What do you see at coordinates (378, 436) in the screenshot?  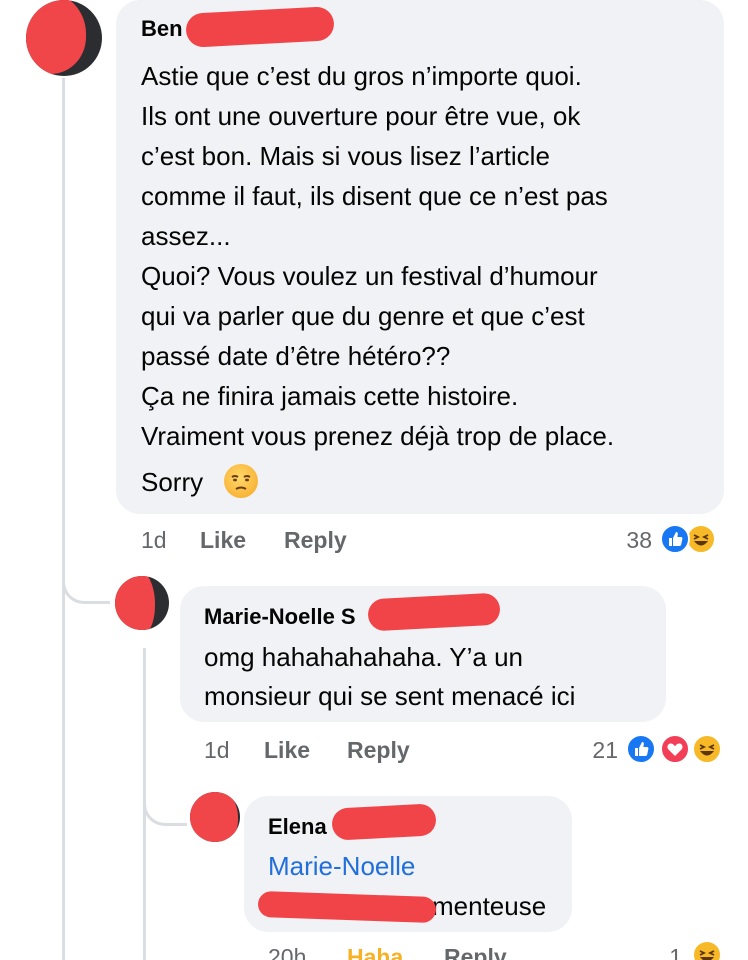 I see `comment-text-line: Vraiment vous prenez déjà trop de place.` at bounding box center [378, 436].